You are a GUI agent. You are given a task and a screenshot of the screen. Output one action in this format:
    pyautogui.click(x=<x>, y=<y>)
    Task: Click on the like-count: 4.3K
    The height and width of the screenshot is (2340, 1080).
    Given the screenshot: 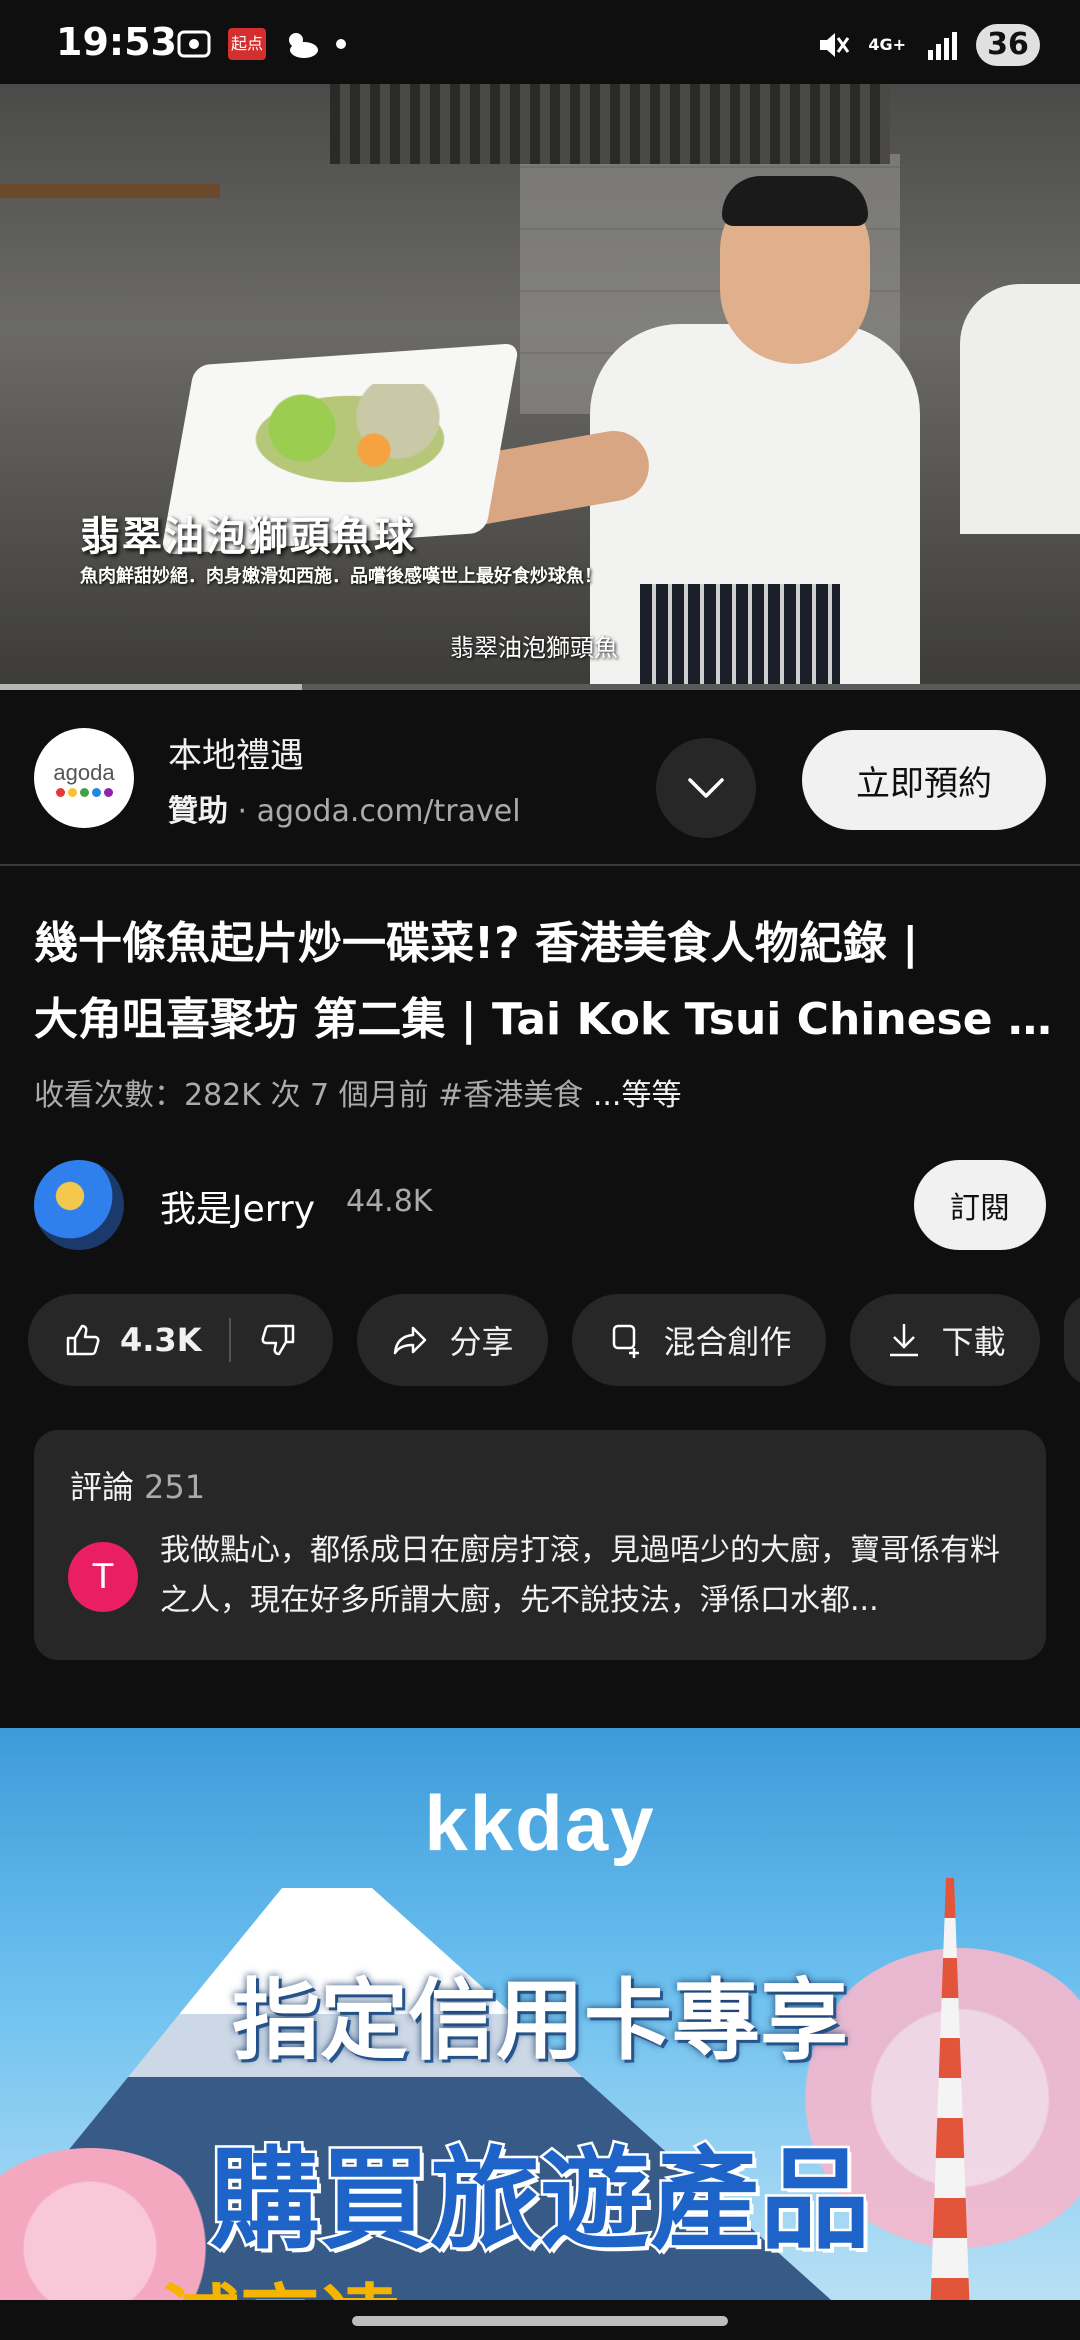 What is the action you would take?
    pyautogui.click(x=160, y=1340)
    